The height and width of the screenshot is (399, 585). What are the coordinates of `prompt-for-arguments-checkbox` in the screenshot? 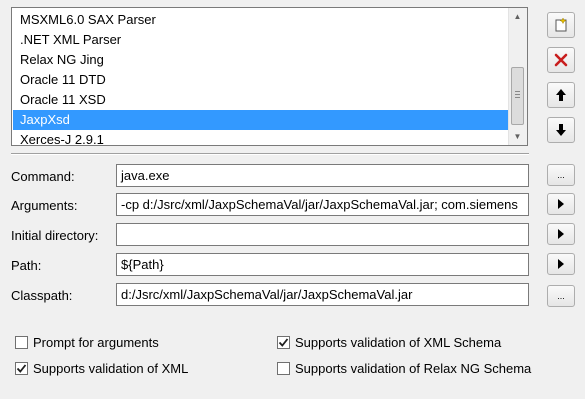 It's located at (21, 342).